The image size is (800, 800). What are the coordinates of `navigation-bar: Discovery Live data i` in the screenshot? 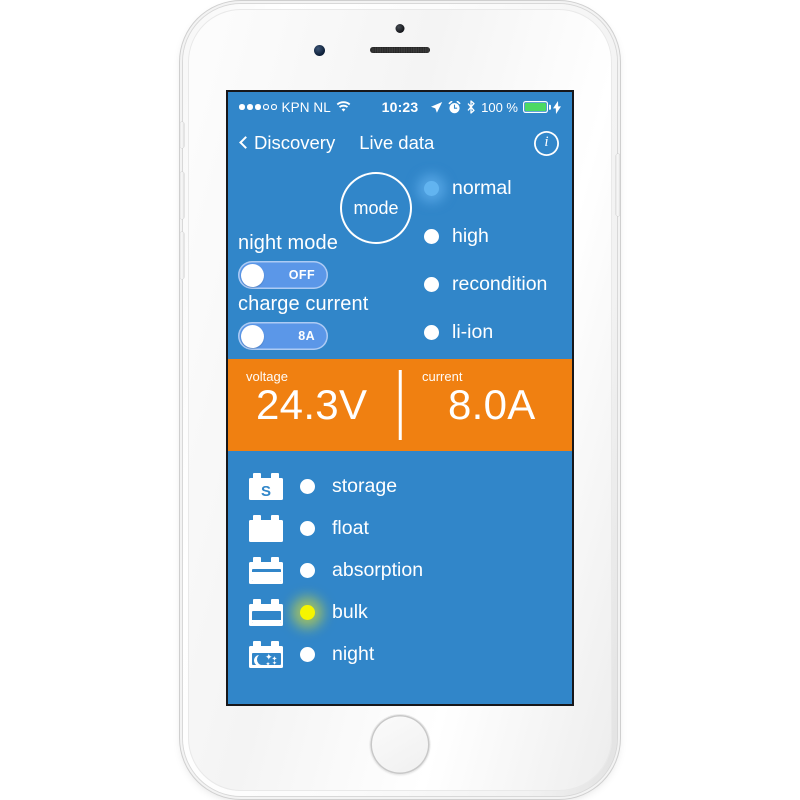 It's located at (400, 143).